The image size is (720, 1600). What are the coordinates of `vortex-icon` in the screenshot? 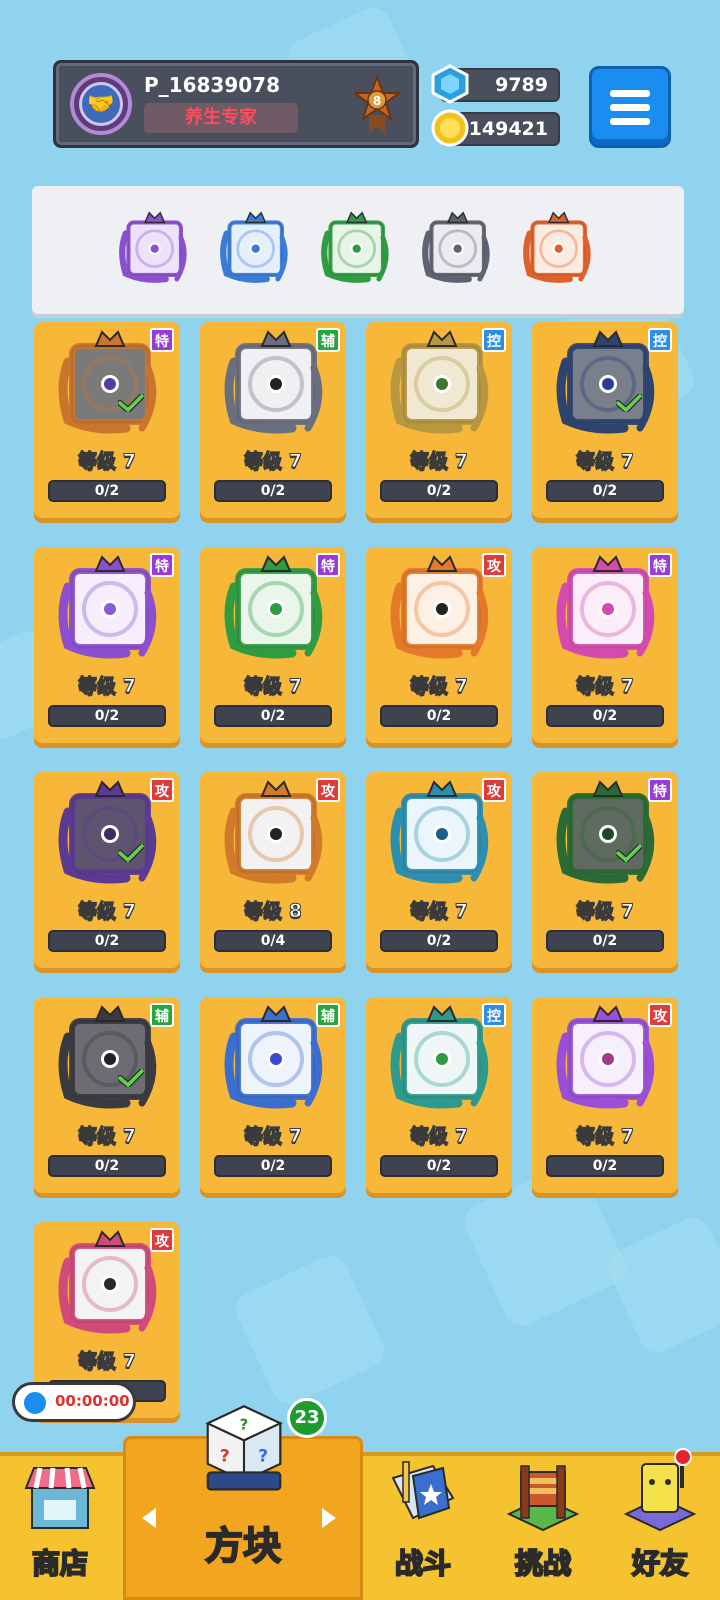 It's located at (439, 832).